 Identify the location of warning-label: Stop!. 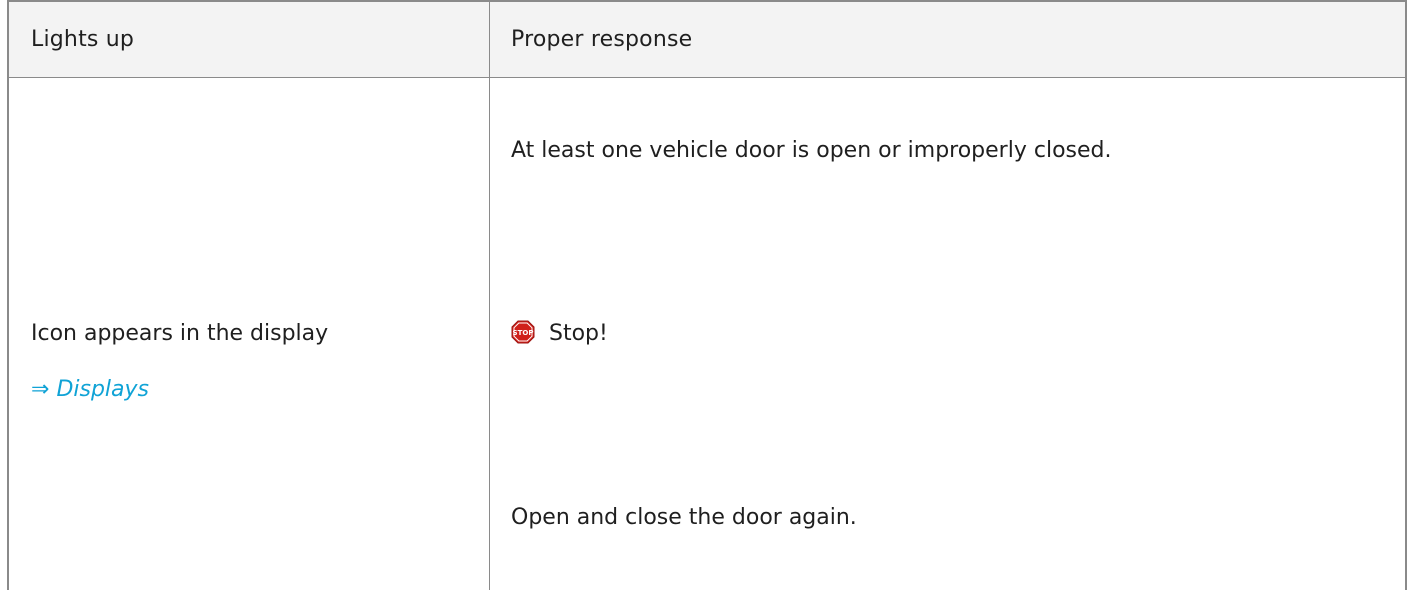
(578, 333).